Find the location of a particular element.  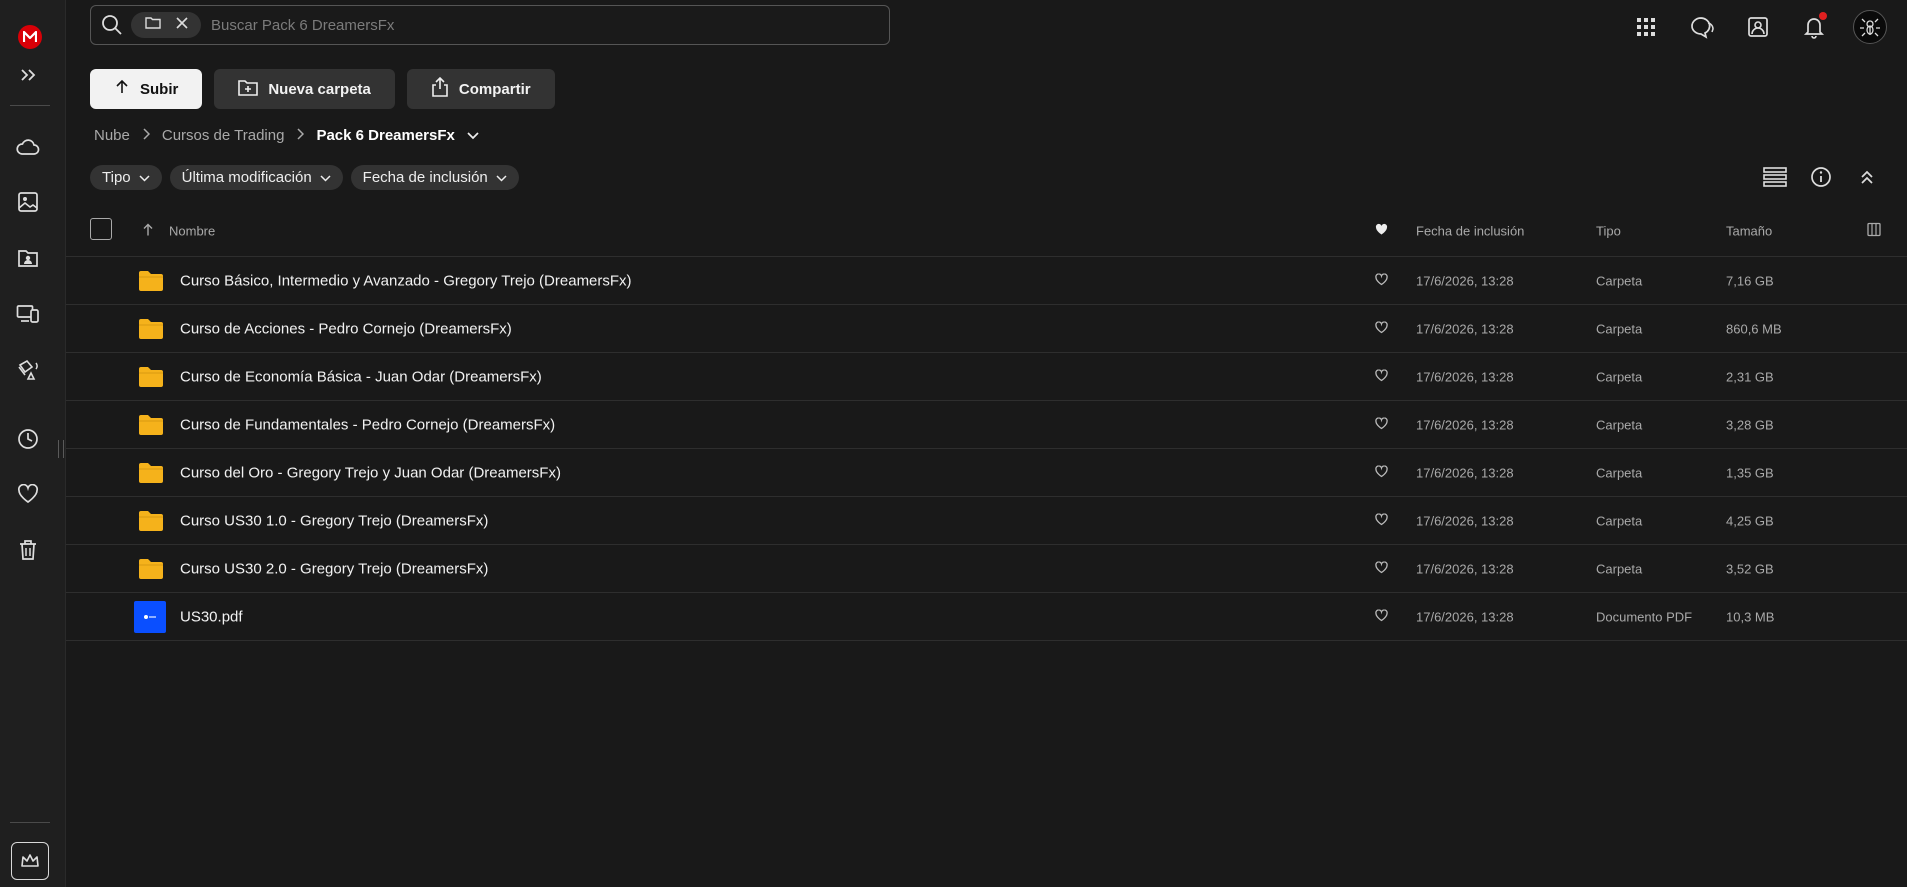

chevron-right-icon is located at coordinates (300, 135).